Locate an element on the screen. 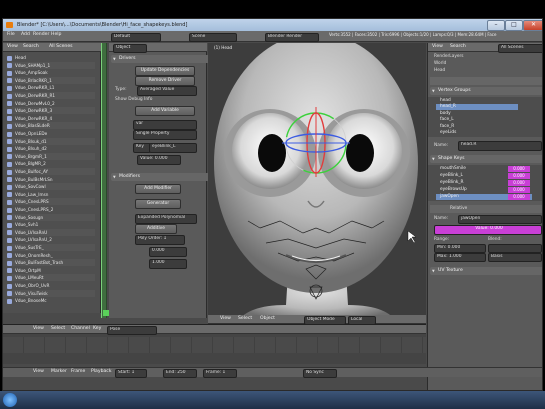 The image size is (545, 409). shape-key-item: jawOpen 0.000 is located at coordinates (484, 197).